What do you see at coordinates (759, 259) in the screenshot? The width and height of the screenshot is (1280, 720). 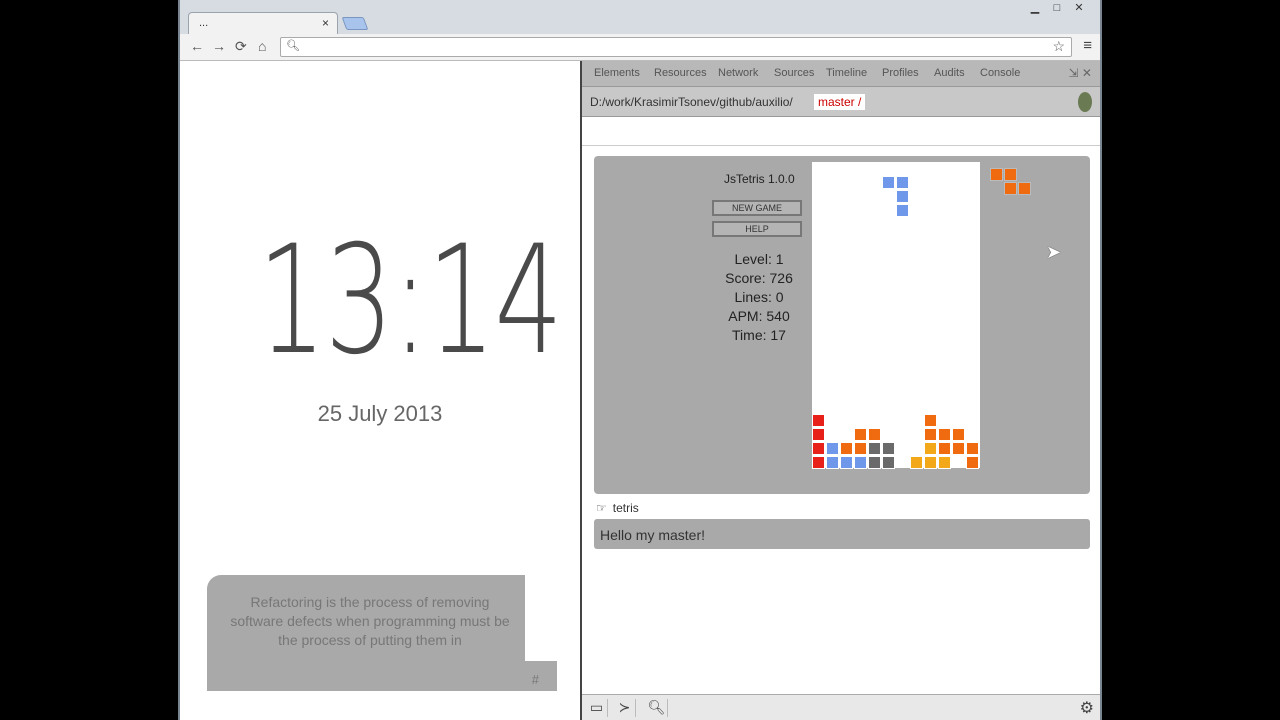 I see `tetris-level: Level: 1` at bounding box center [759, 259].